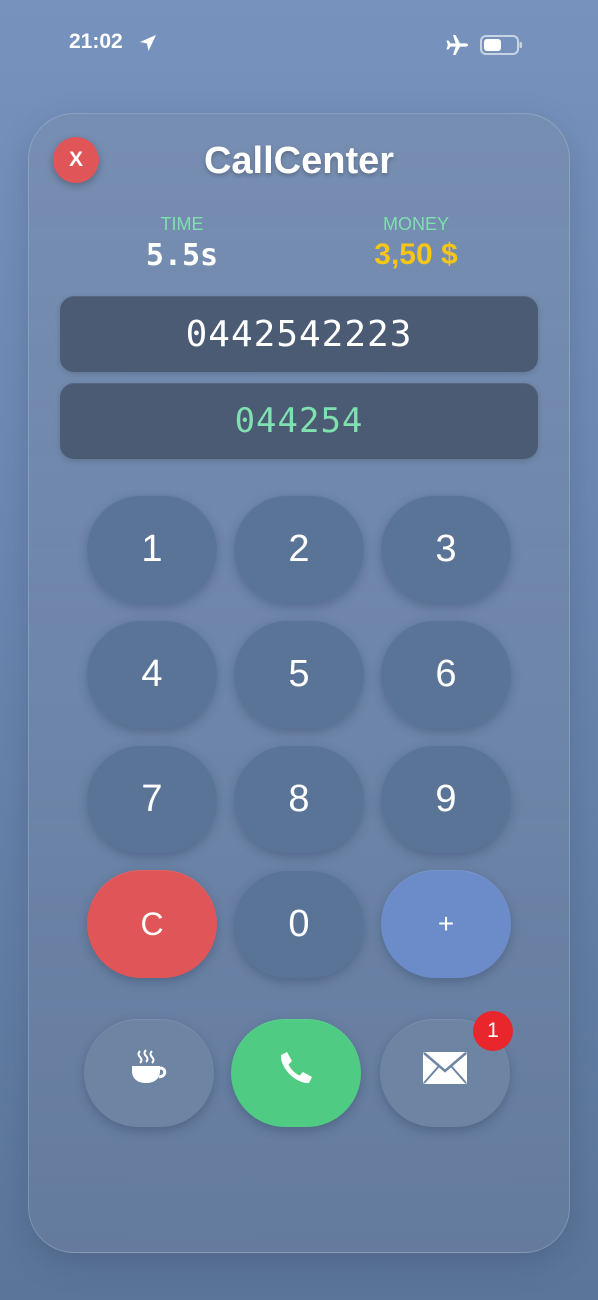 This screenshot has width=598, height=1300. Describe the element at coordinates (182, 255) in the screenshot. I see `time-value: 5.5s` at that location.